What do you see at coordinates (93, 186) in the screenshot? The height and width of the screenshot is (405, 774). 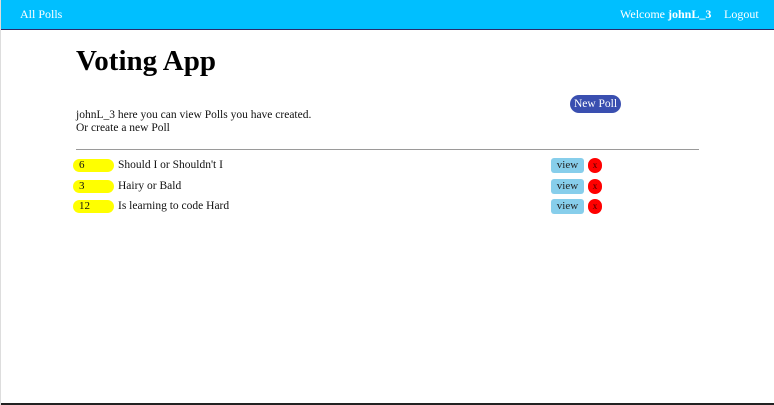 I see `vote-count-badge: 3` at bounding box center [93, 186].